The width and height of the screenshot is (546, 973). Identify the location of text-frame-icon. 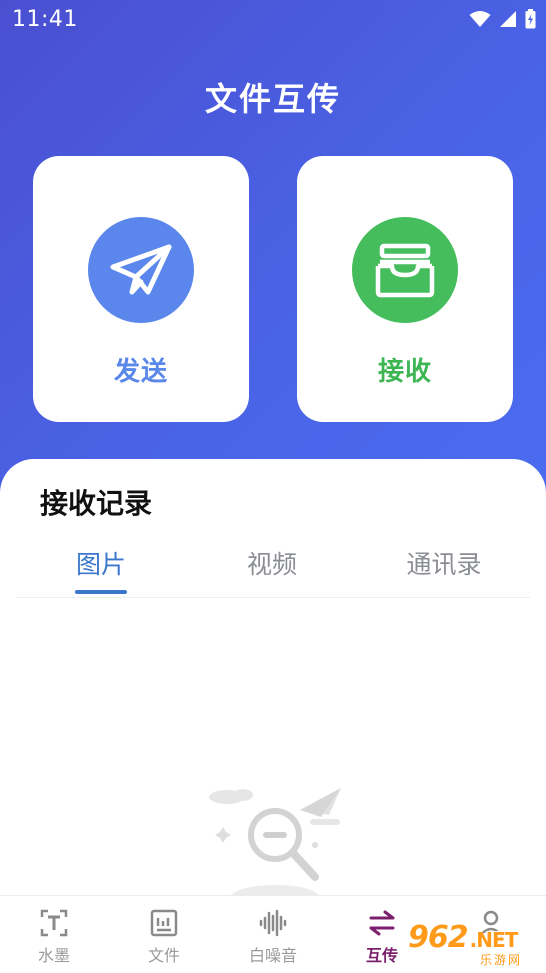
(54, 923).